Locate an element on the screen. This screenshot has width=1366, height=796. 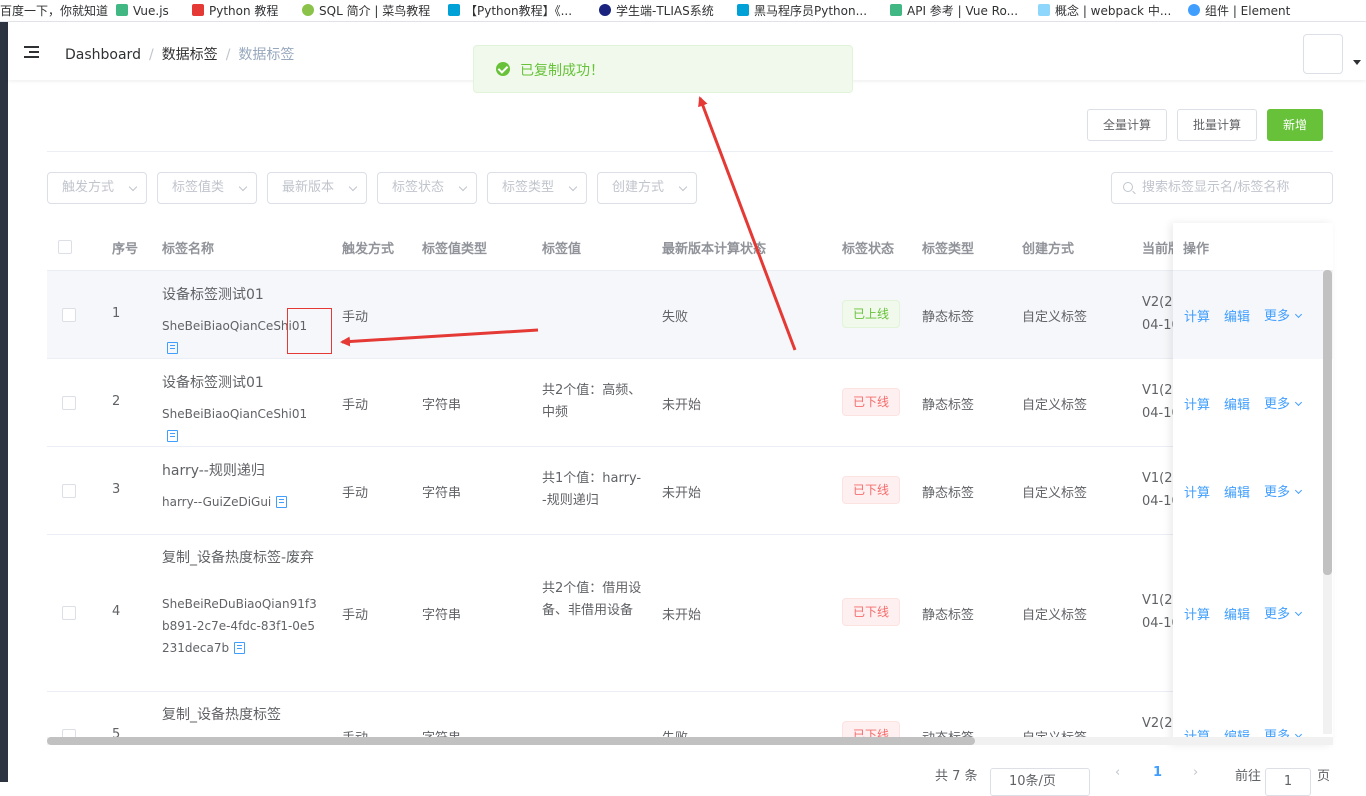
success-check-icon is located at coordinates (503, 69).